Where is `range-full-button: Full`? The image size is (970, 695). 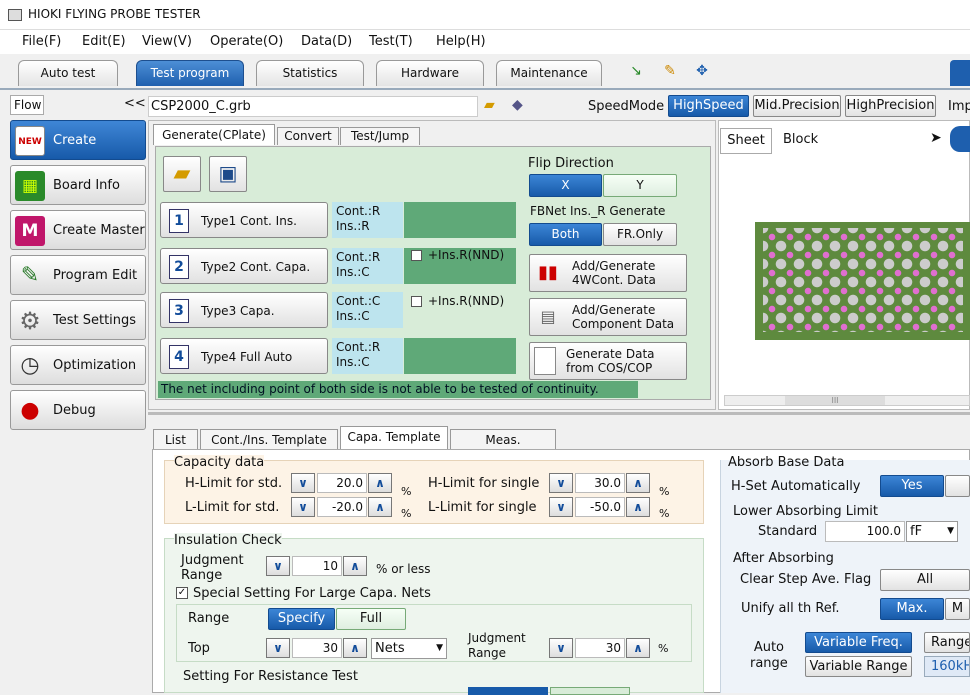
range-full-button: Full is located at coordinates (371, 619).